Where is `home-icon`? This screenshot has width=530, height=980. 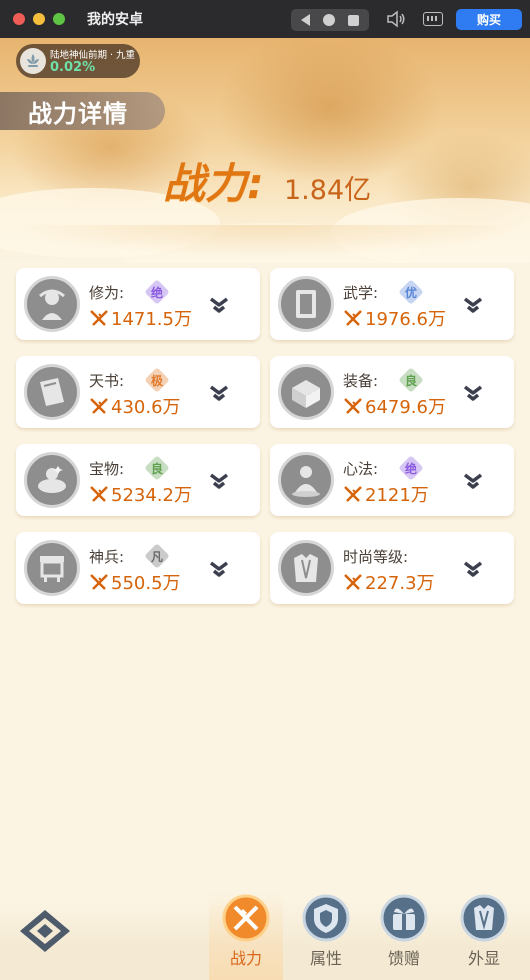 home-icon is located at coordinates (328, 20).